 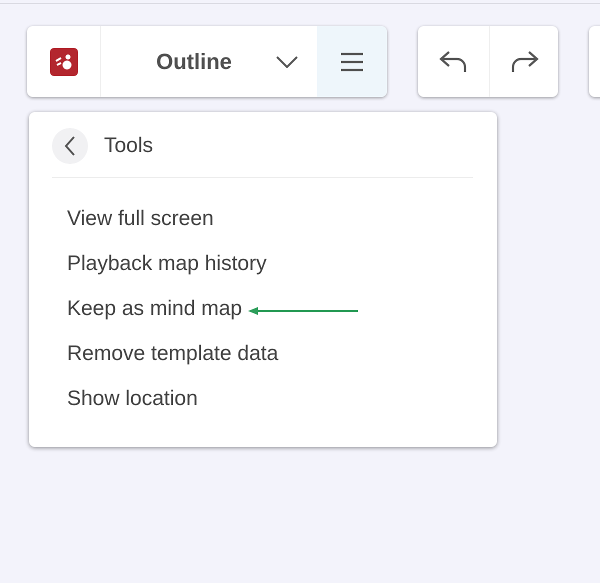 I want to click on redo-icon, so click(x=524, y=62).